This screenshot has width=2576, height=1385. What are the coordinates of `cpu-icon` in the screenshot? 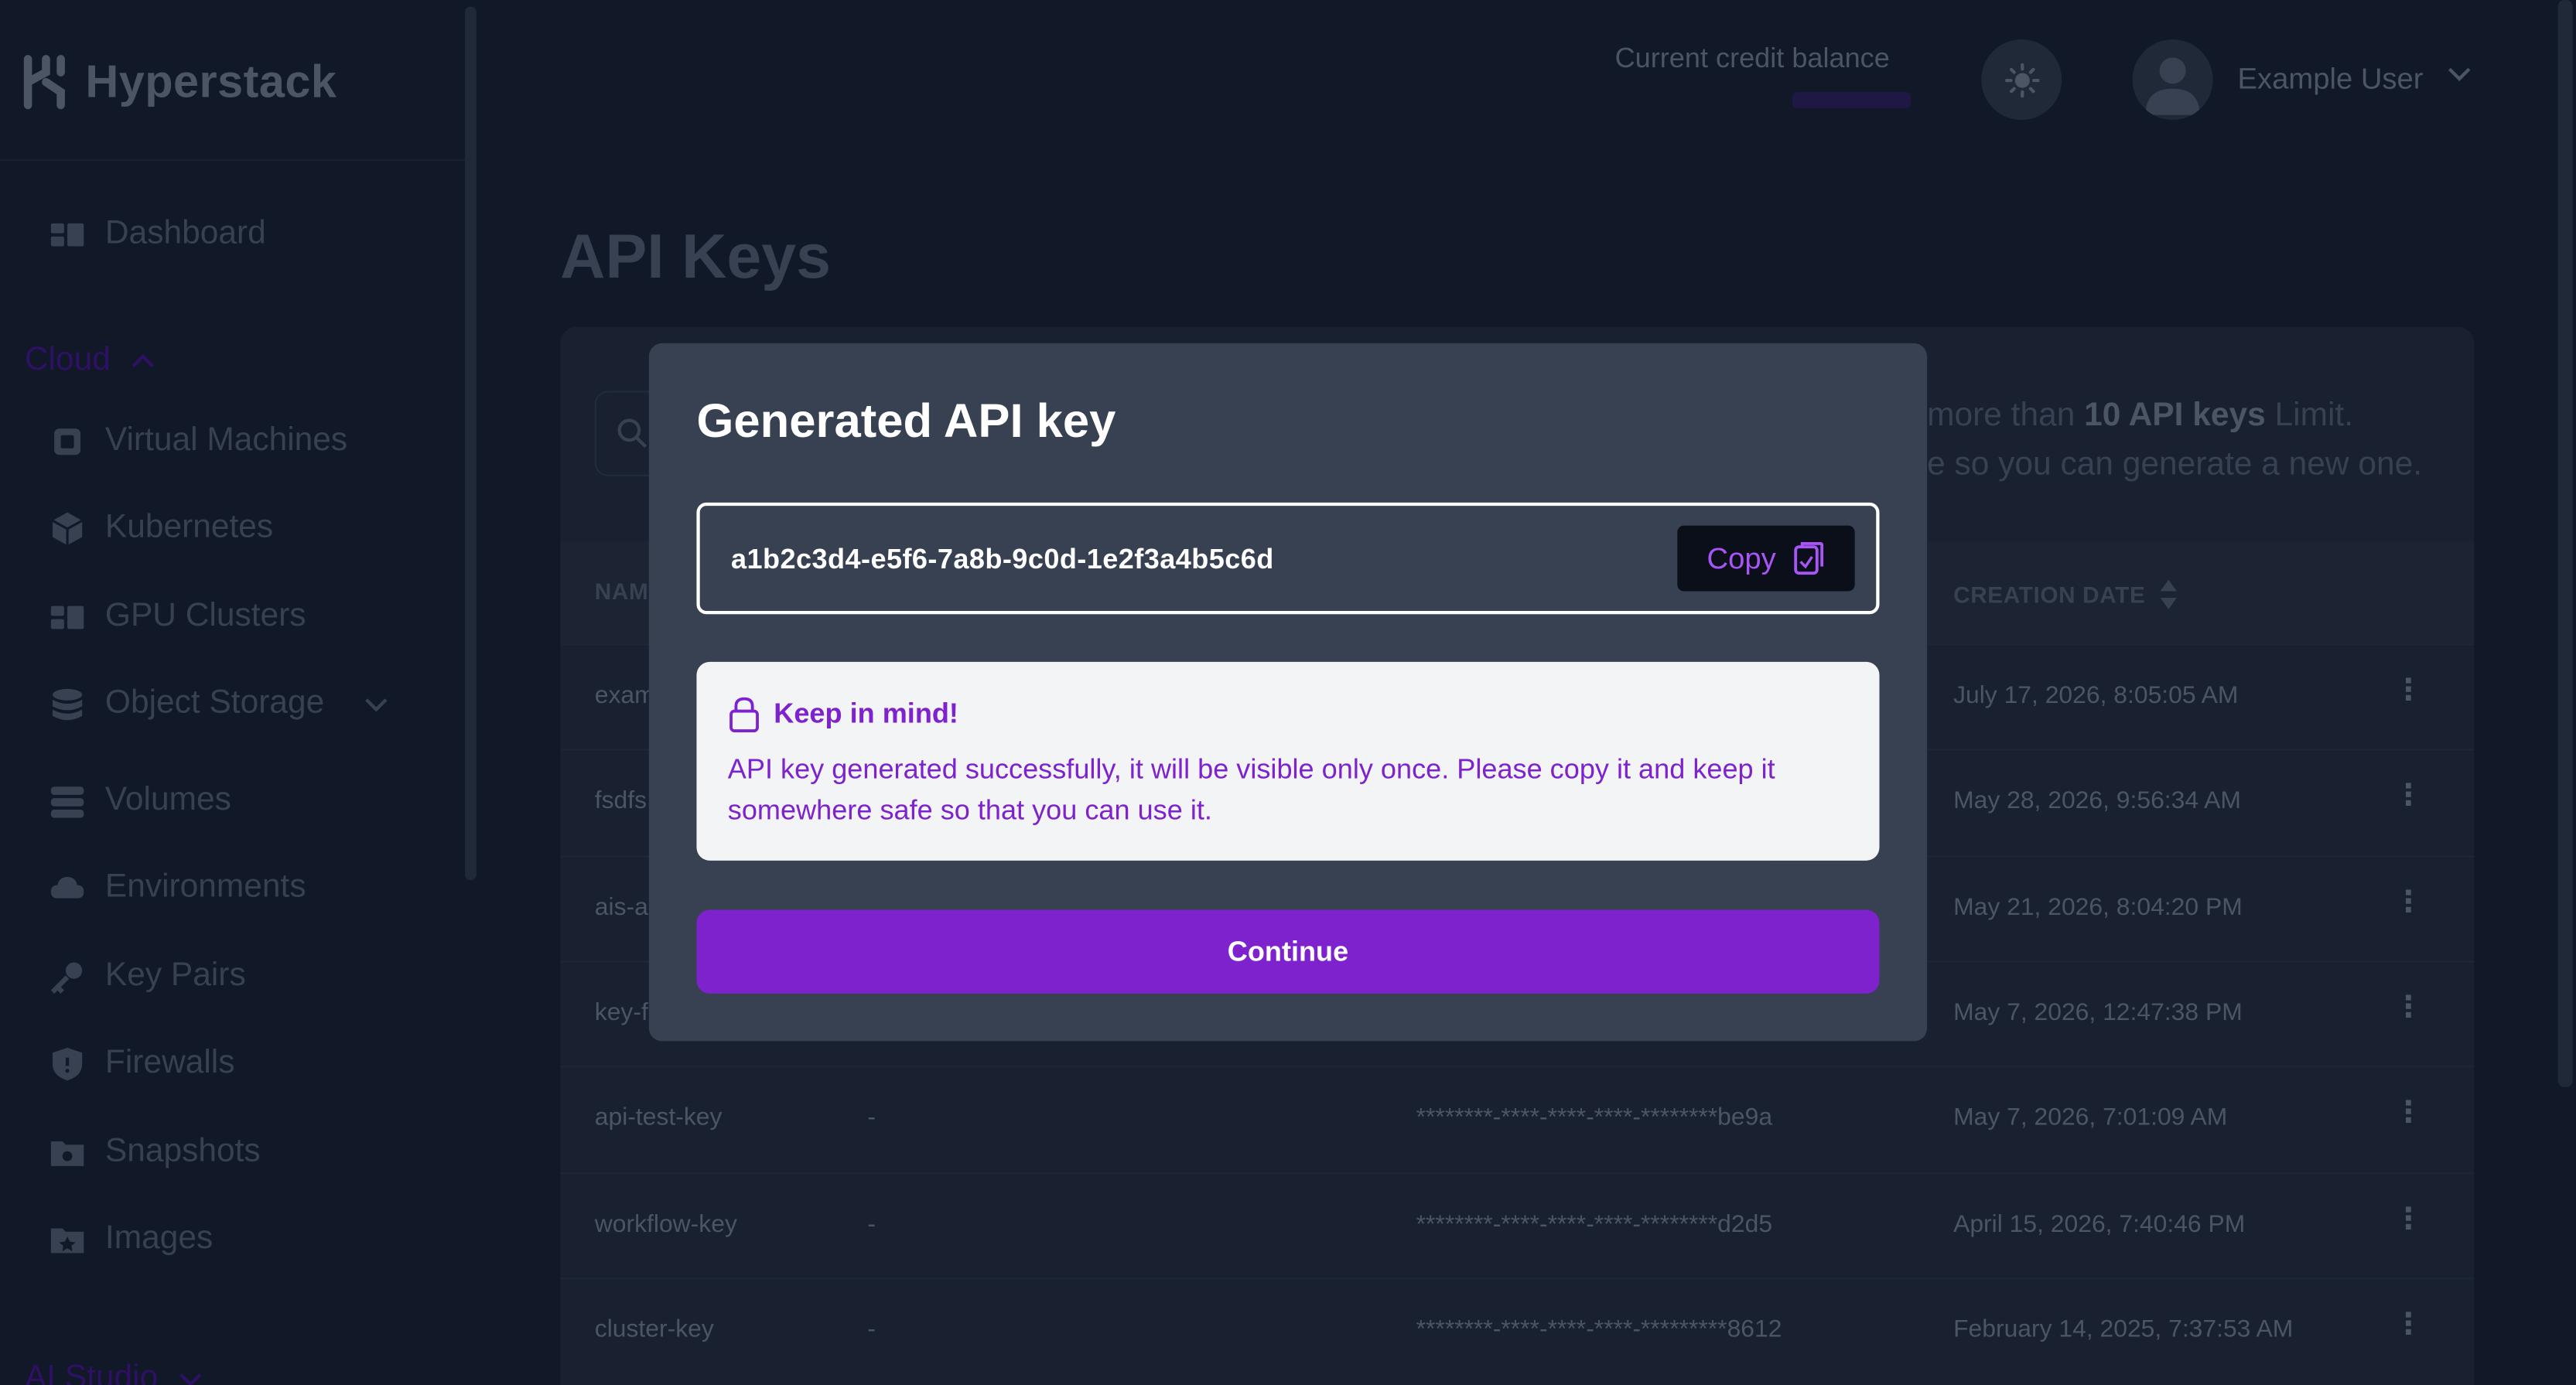 It's located at (67, 441).